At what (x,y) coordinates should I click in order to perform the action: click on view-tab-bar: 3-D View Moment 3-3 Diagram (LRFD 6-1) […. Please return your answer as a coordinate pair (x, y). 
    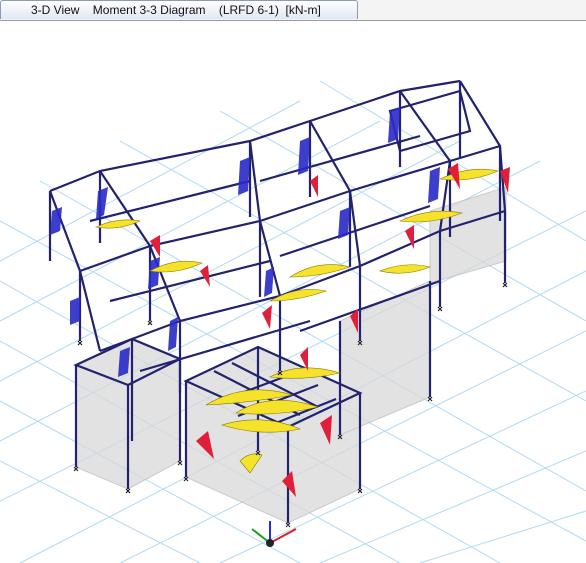
    Looking at the image, I should click on (293, 10).